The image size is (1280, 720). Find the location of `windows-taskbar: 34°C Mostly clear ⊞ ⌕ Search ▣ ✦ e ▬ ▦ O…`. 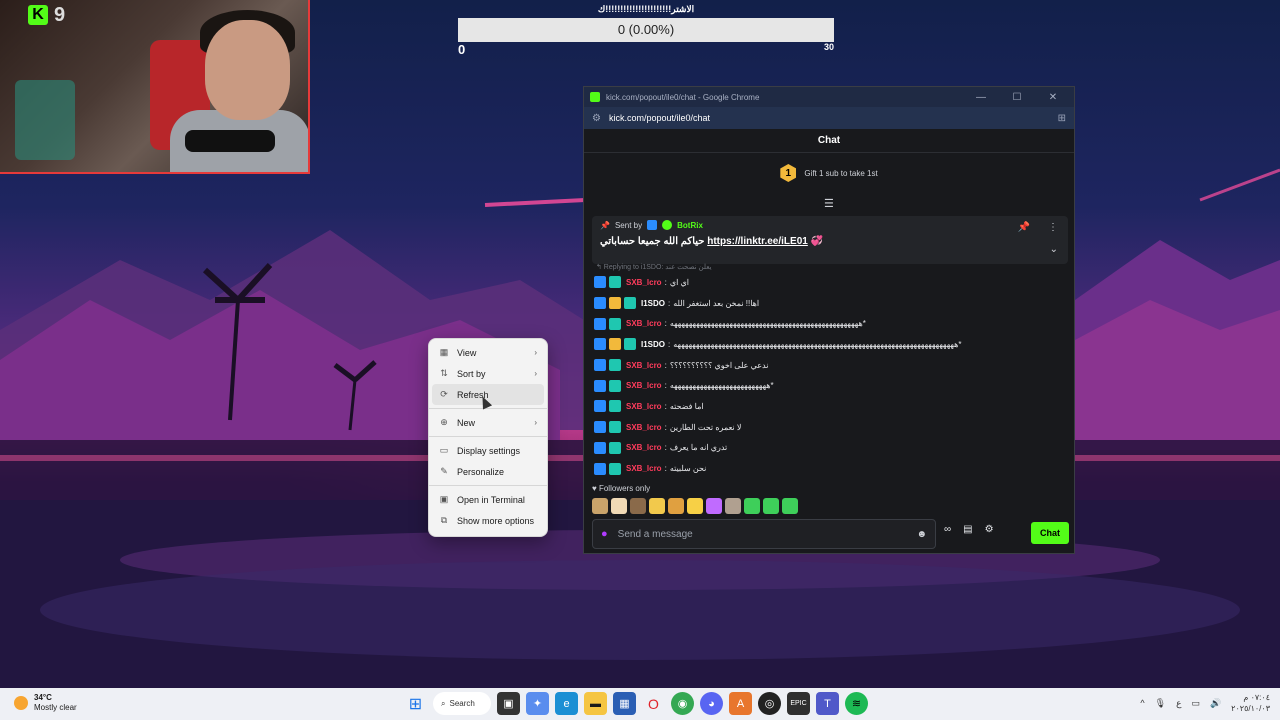

windows-taskbar: 34°C Mostly clear ⊞ ⌕ Search ▣ ✦ e ▬ ▦ O… is located at coordinates (640, 704).